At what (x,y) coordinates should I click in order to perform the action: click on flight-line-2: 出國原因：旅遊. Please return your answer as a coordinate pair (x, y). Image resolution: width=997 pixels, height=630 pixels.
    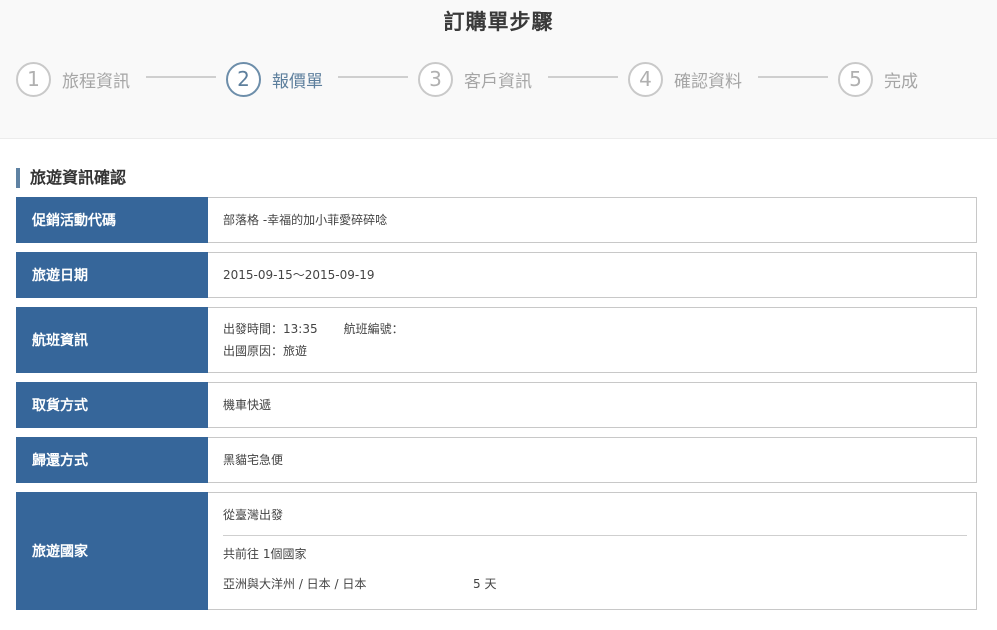
    Looking at the image, I should click on (599, 351).